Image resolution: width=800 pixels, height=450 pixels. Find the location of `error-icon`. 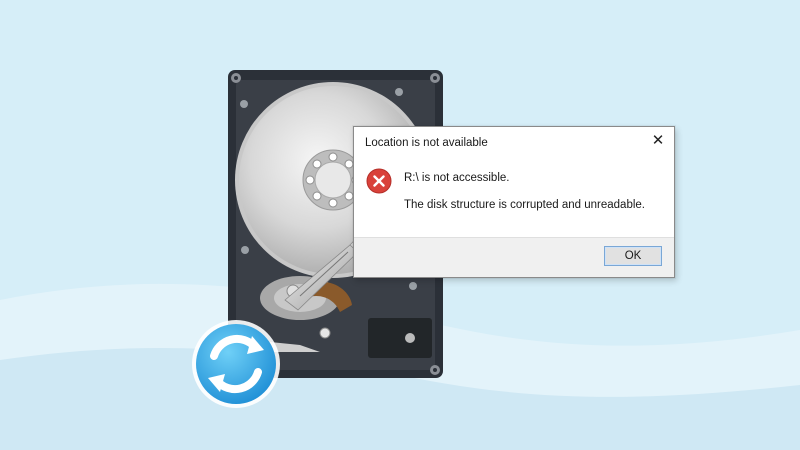

error-icon is located at coordinates (379, 181).